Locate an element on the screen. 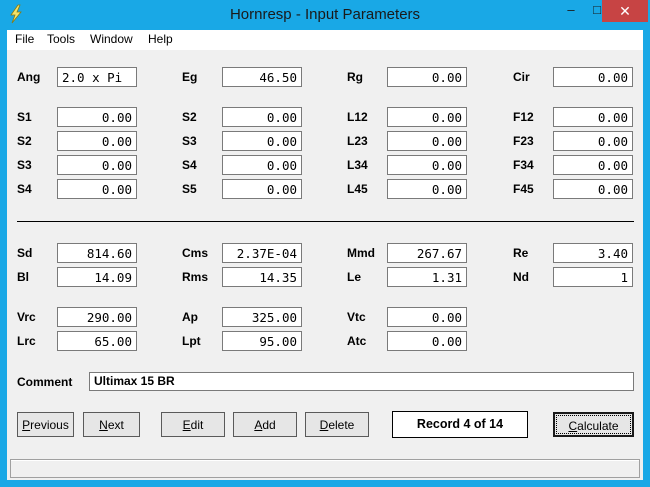 This screenshot has height=487, width=650. field-le: 1.31 is located at coordinates (427, 277).